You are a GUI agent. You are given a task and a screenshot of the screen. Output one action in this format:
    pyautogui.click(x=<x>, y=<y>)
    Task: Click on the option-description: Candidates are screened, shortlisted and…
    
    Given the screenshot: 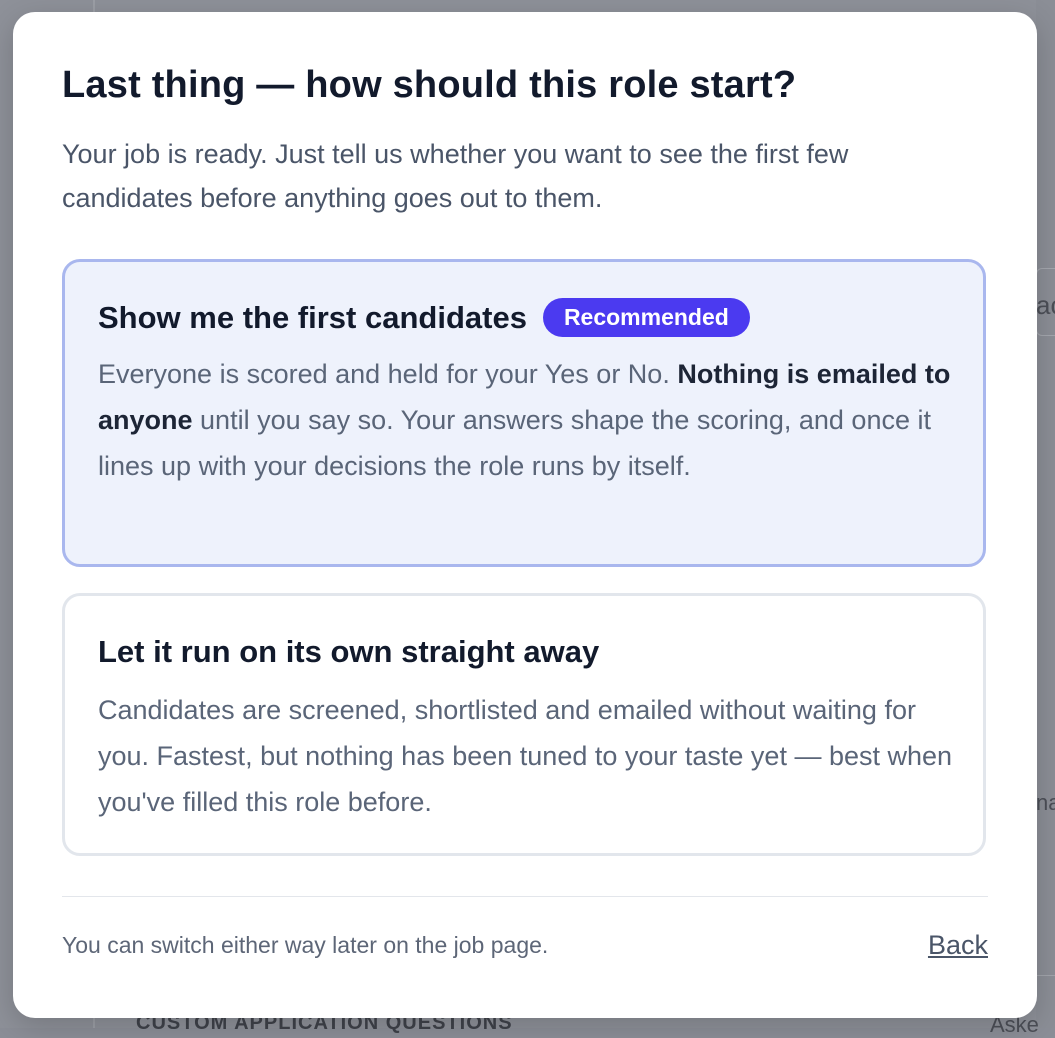 What is the action you would take?
    pyautogui.click(x=525, y=756)
    